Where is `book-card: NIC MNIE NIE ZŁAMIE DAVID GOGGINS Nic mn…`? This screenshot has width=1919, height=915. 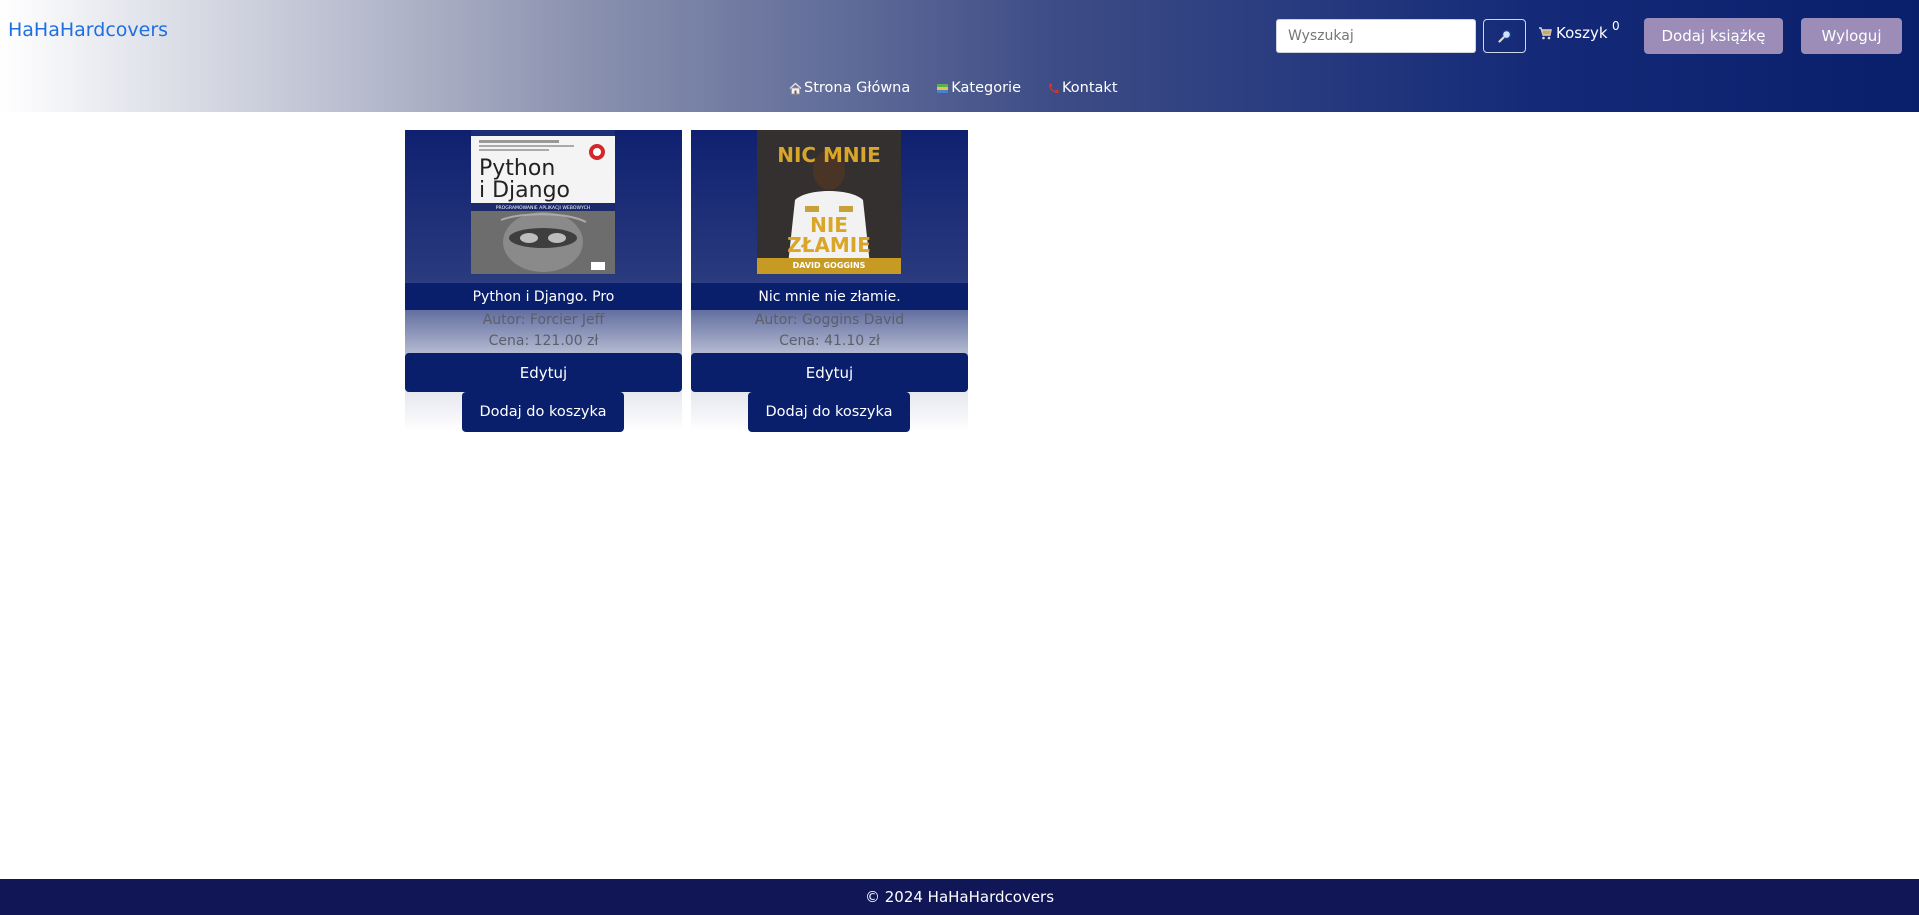
book-card: NIC MNIE NIE ZŁAMIE DAVID GOGGINS Nic mn… is located at coordinates (829, 281).